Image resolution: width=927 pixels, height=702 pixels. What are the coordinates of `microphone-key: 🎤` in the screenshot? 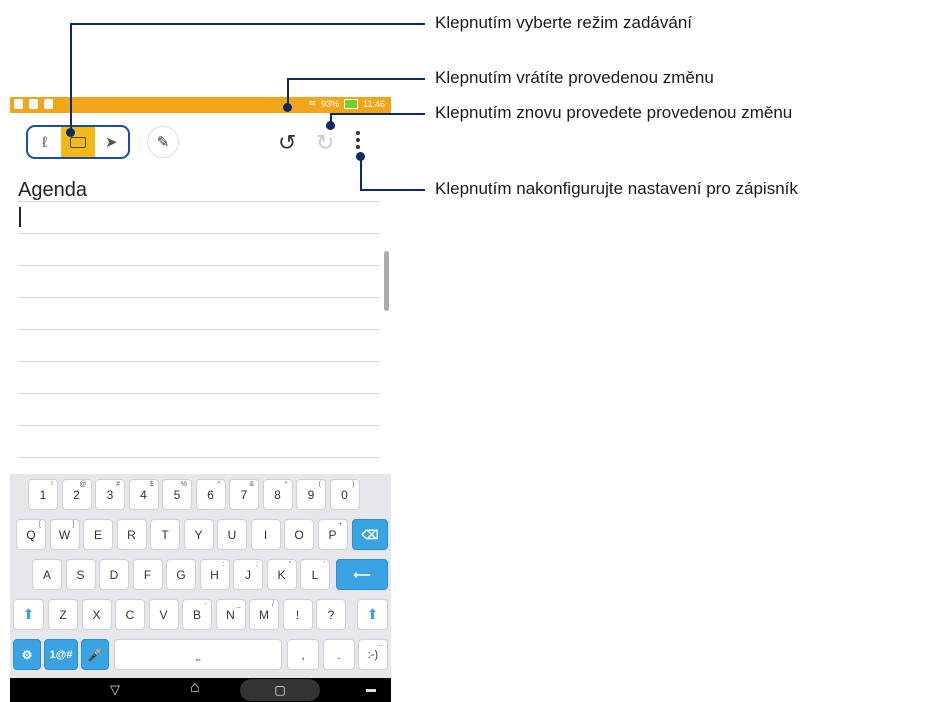 It's located at (95, 654).